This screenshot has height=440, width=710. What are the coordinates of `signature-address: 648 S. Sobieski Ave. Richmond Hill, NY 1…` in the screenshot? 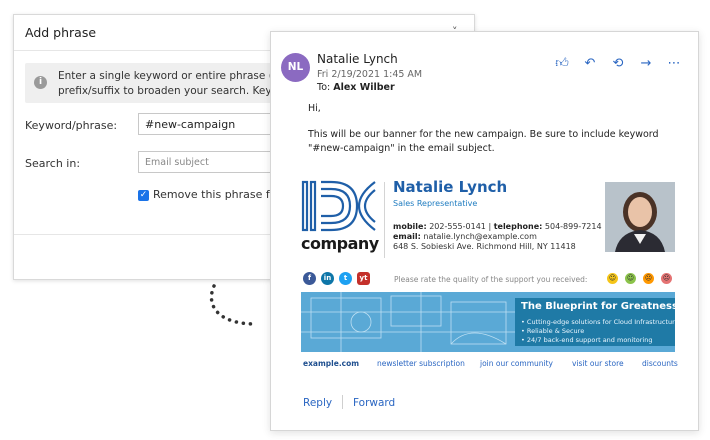 It's located at (484, 246).